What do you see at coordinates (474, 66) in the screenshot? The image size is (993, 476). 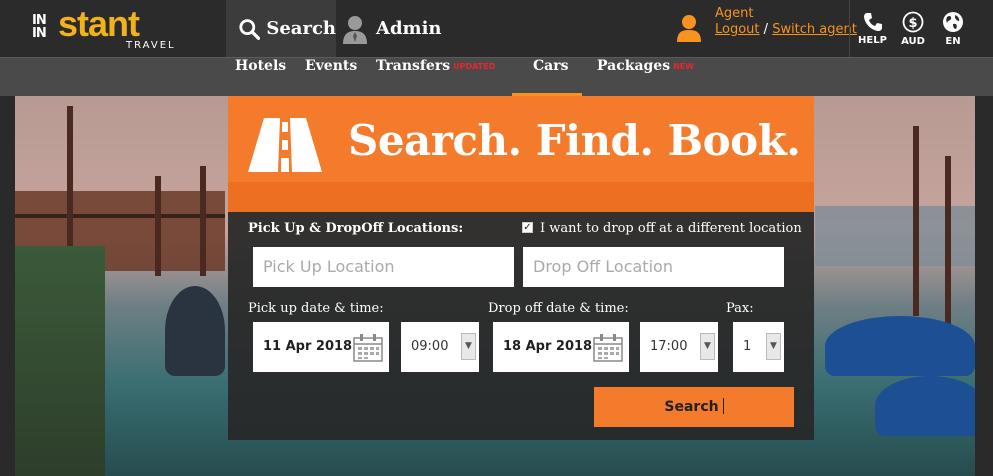 I see `updated-badge: UPDATED` at bounding box center [474, 66].